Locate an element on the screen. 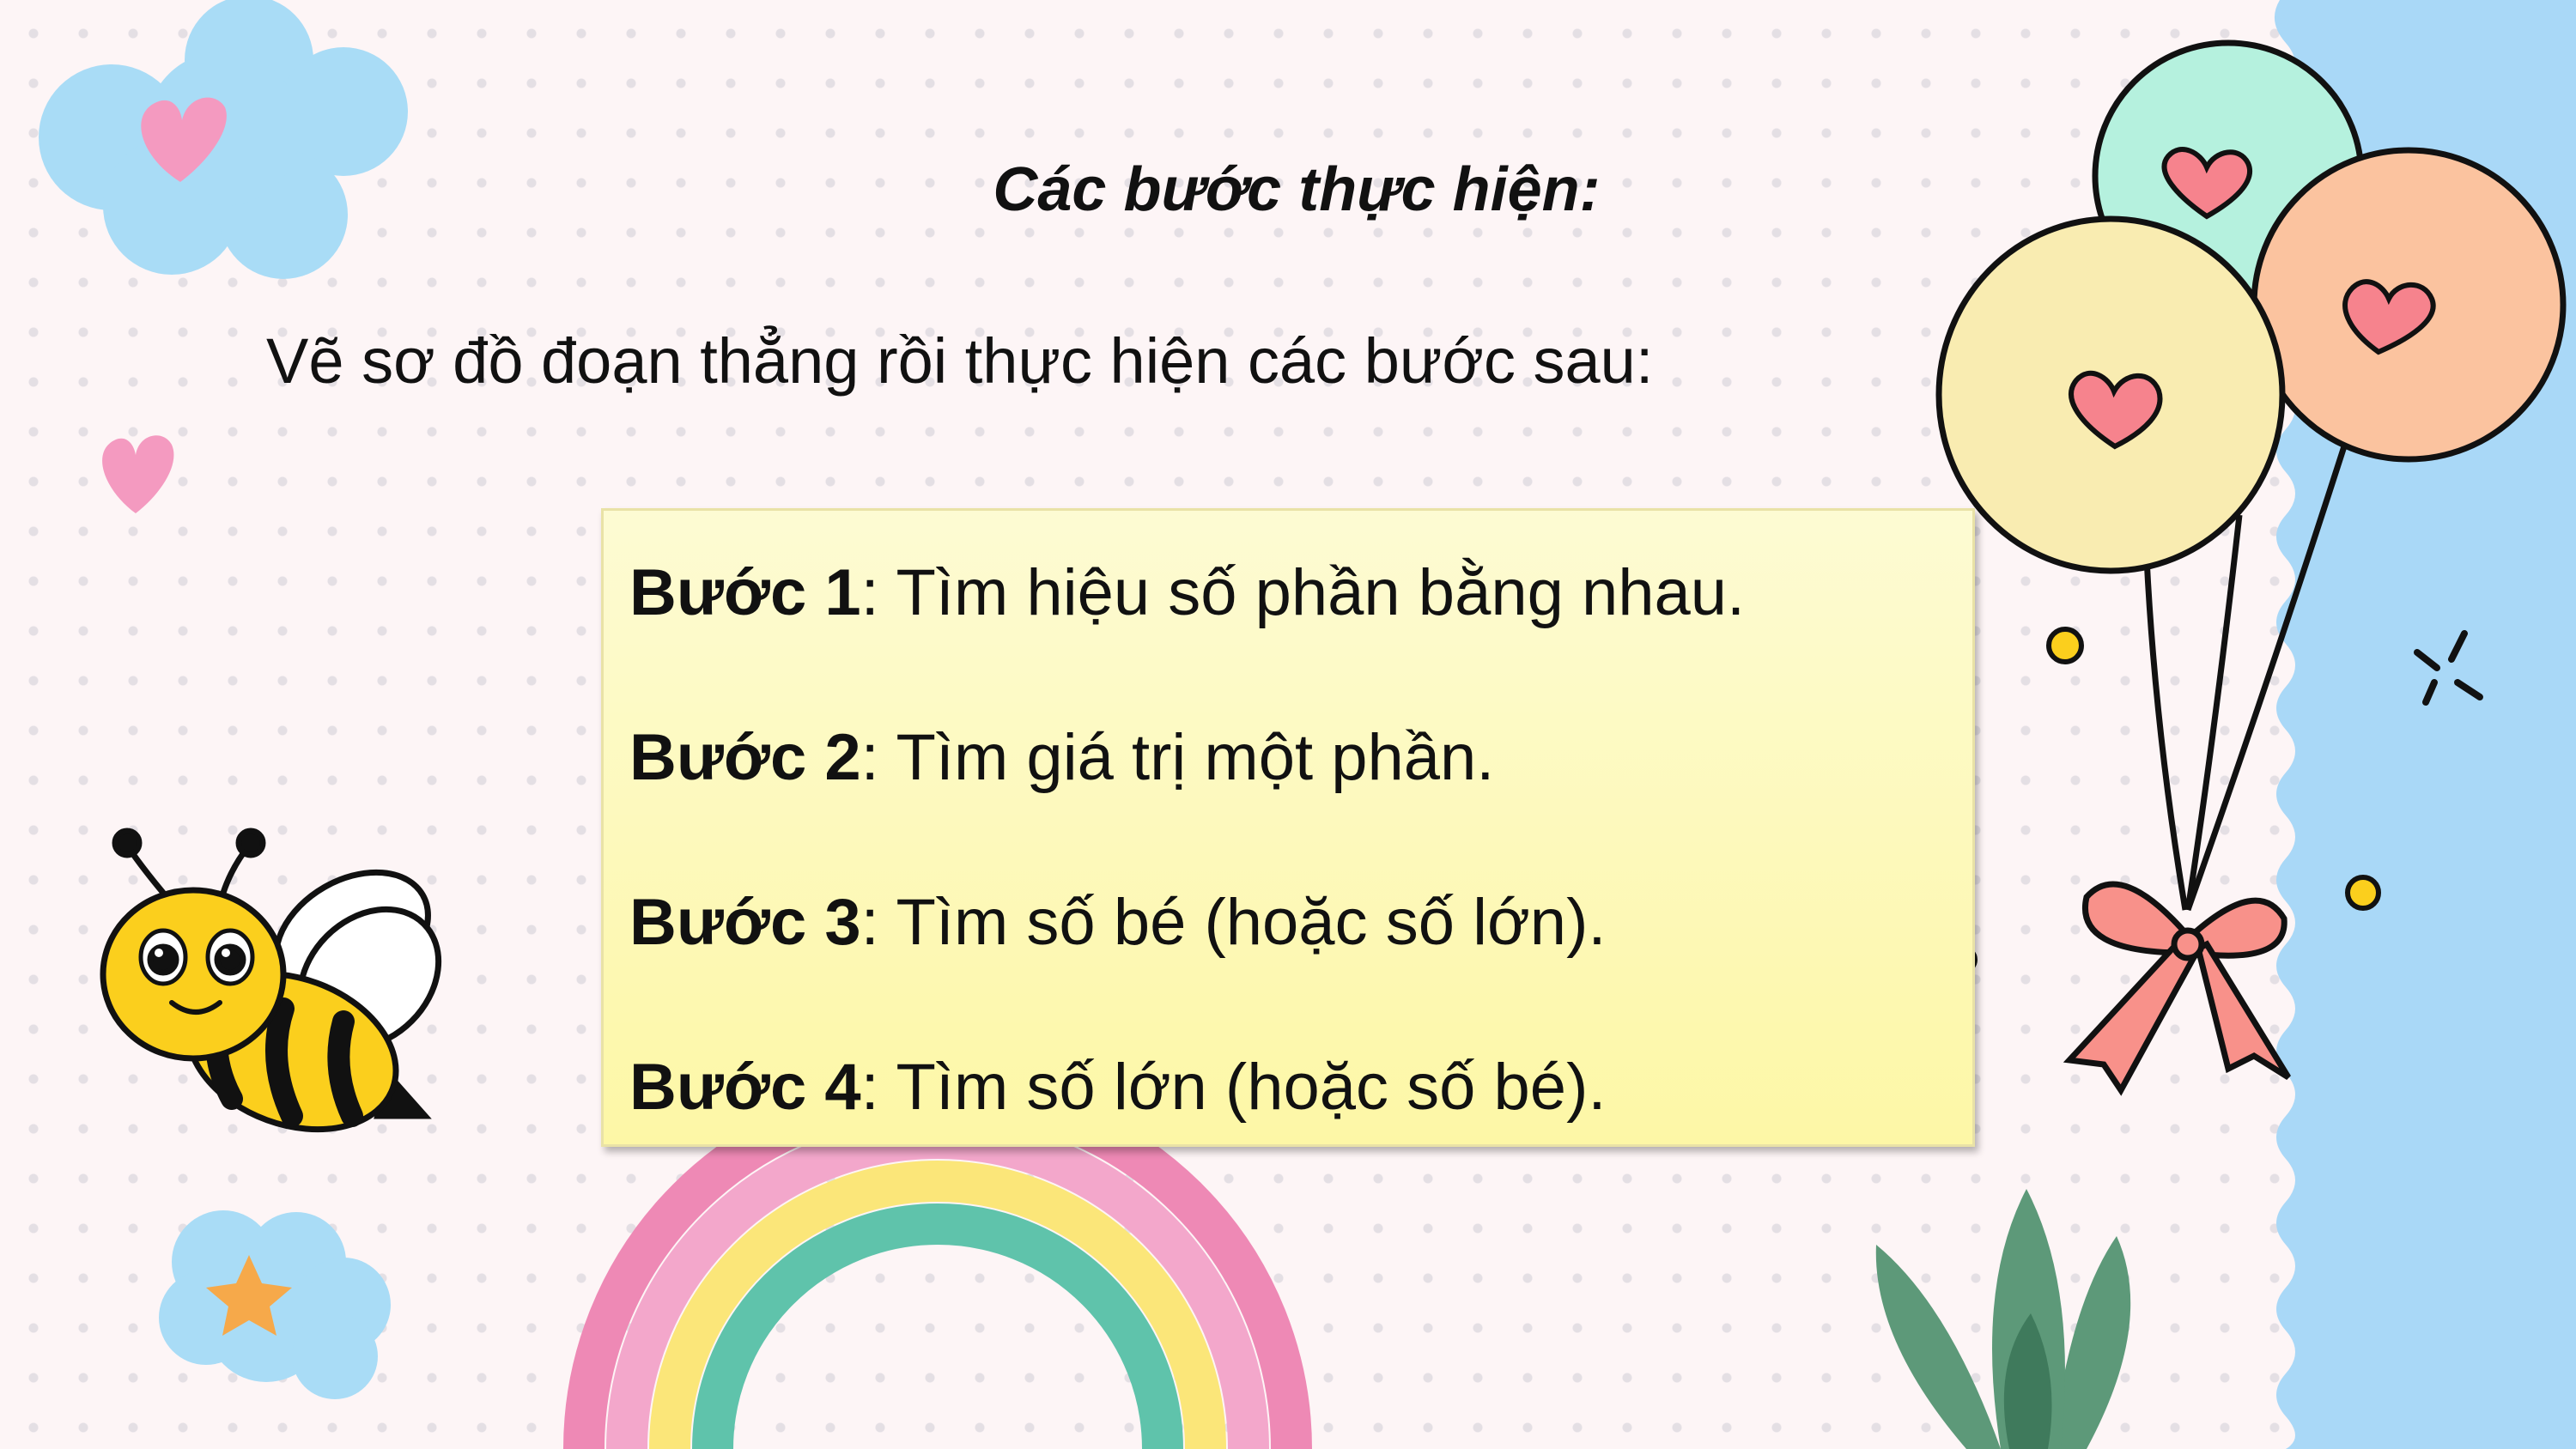 This screenshot has height=1449, width=2576. step-text: : Tìm số lớn (hoặc số bé). is located at coordinates (1233, 1087).